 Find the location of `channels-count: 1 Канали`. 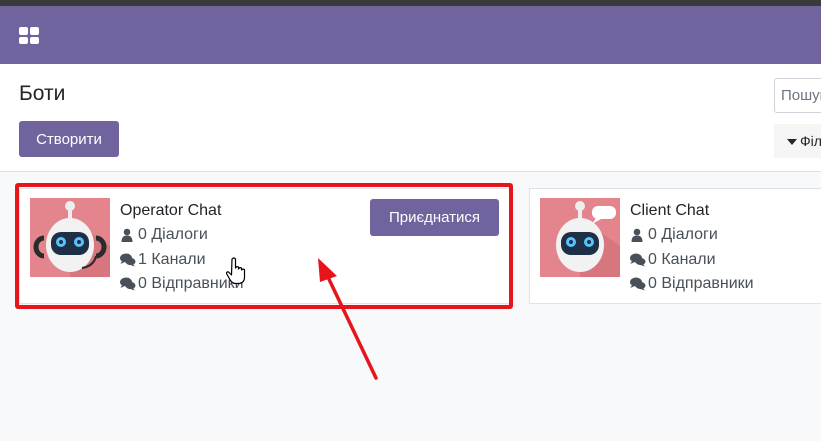

channels-count: 1 Канали is located at coordinates (163, 260).